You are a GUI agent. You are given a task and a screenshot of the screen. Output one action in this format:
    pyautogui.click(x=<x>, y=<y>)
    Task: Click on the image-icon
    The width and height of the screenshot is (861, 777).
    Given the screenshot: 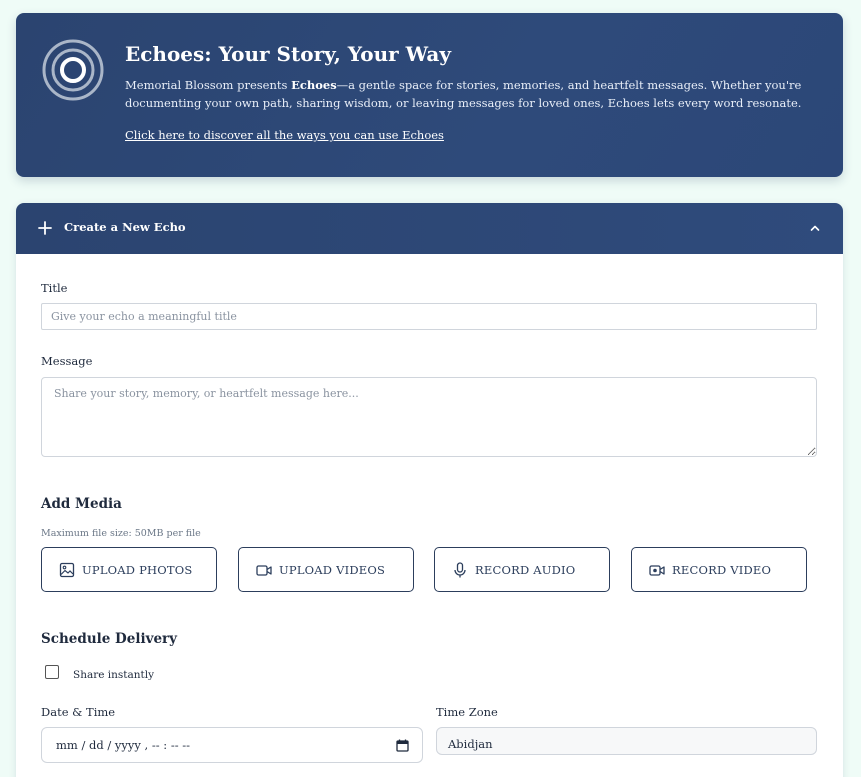 What is the action you would take?
    pyautogui.click(x=67, y=570)
    